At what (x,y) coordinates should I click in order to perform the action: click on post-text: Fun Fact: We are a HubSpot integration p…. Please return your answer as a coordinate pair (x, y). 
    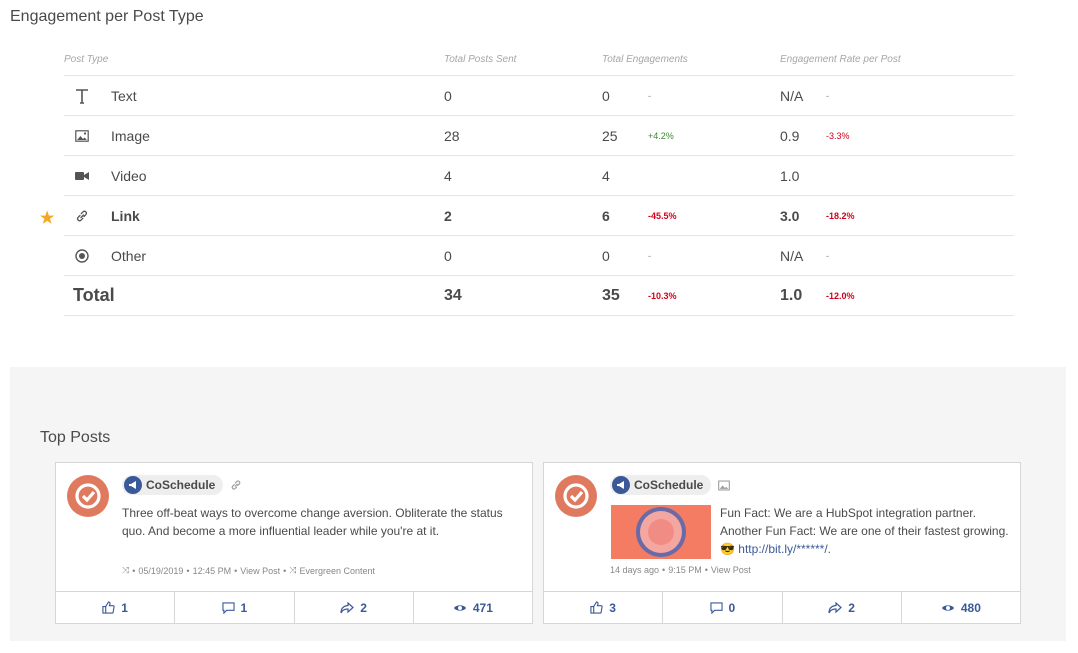
    Looking at the image, I should click on (868, 531).